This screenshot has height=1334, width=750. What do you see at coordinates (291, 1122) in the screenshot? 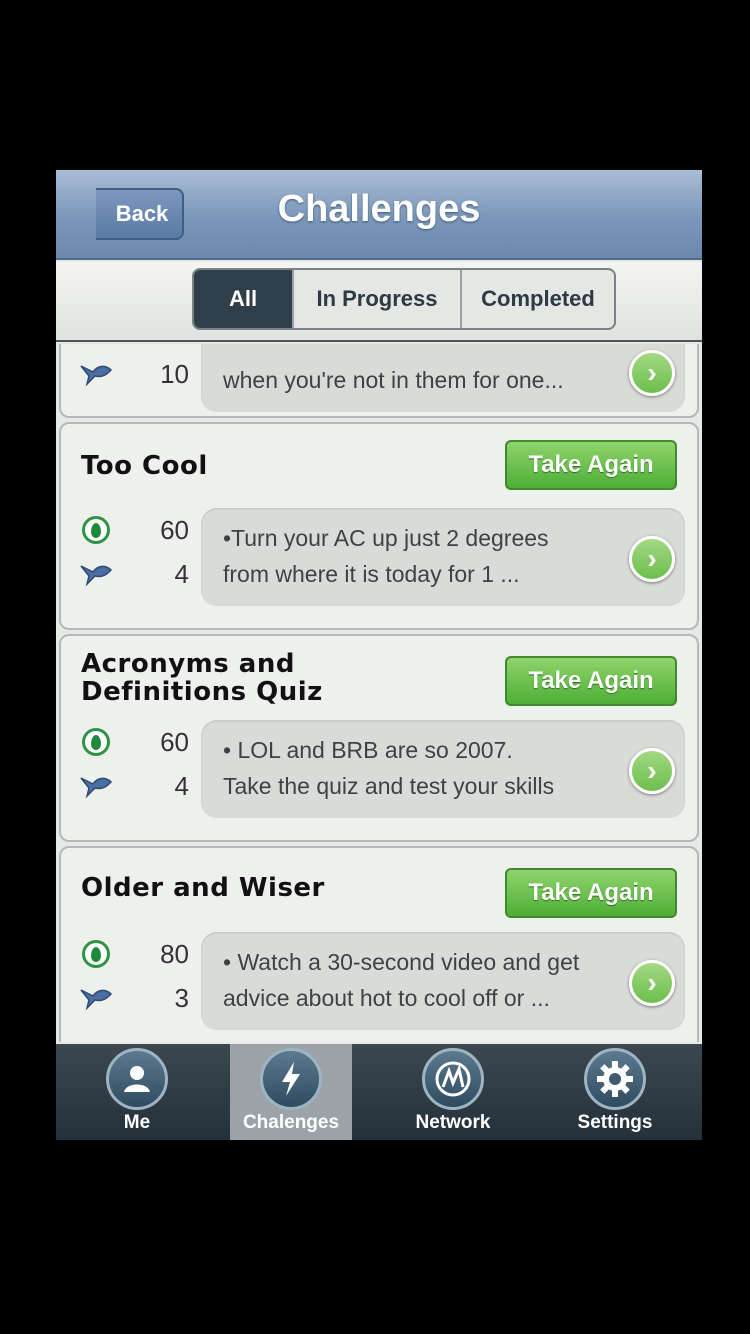
I see `tab-label: Chalenges` at bounding box center [291, 1122].